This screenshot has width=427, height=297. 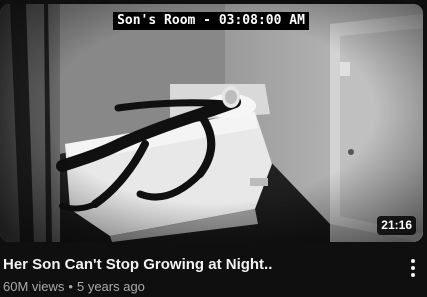 What do you see at coordinates (74, 287) in the screenshot?
I see `video-metadata: 60M views • 5 years ago` at bounding box center [74, 287].